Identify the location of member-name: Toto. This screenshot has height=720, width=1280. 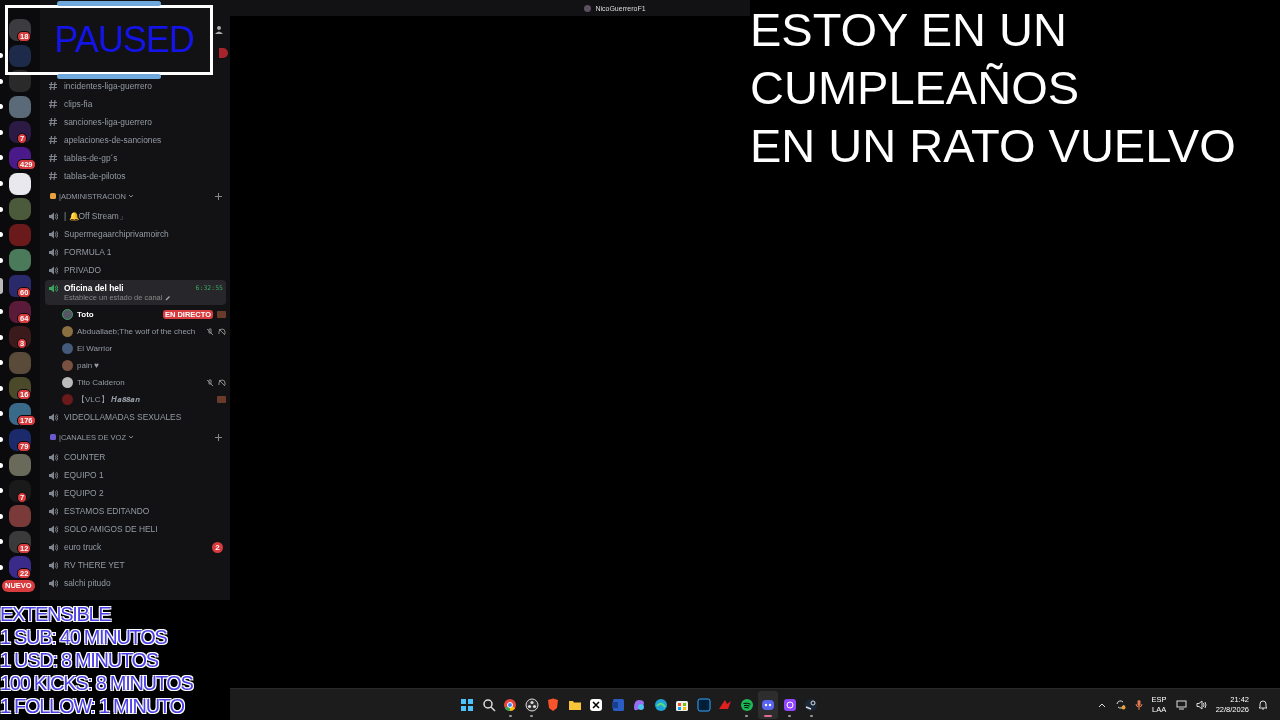
(85, 314).